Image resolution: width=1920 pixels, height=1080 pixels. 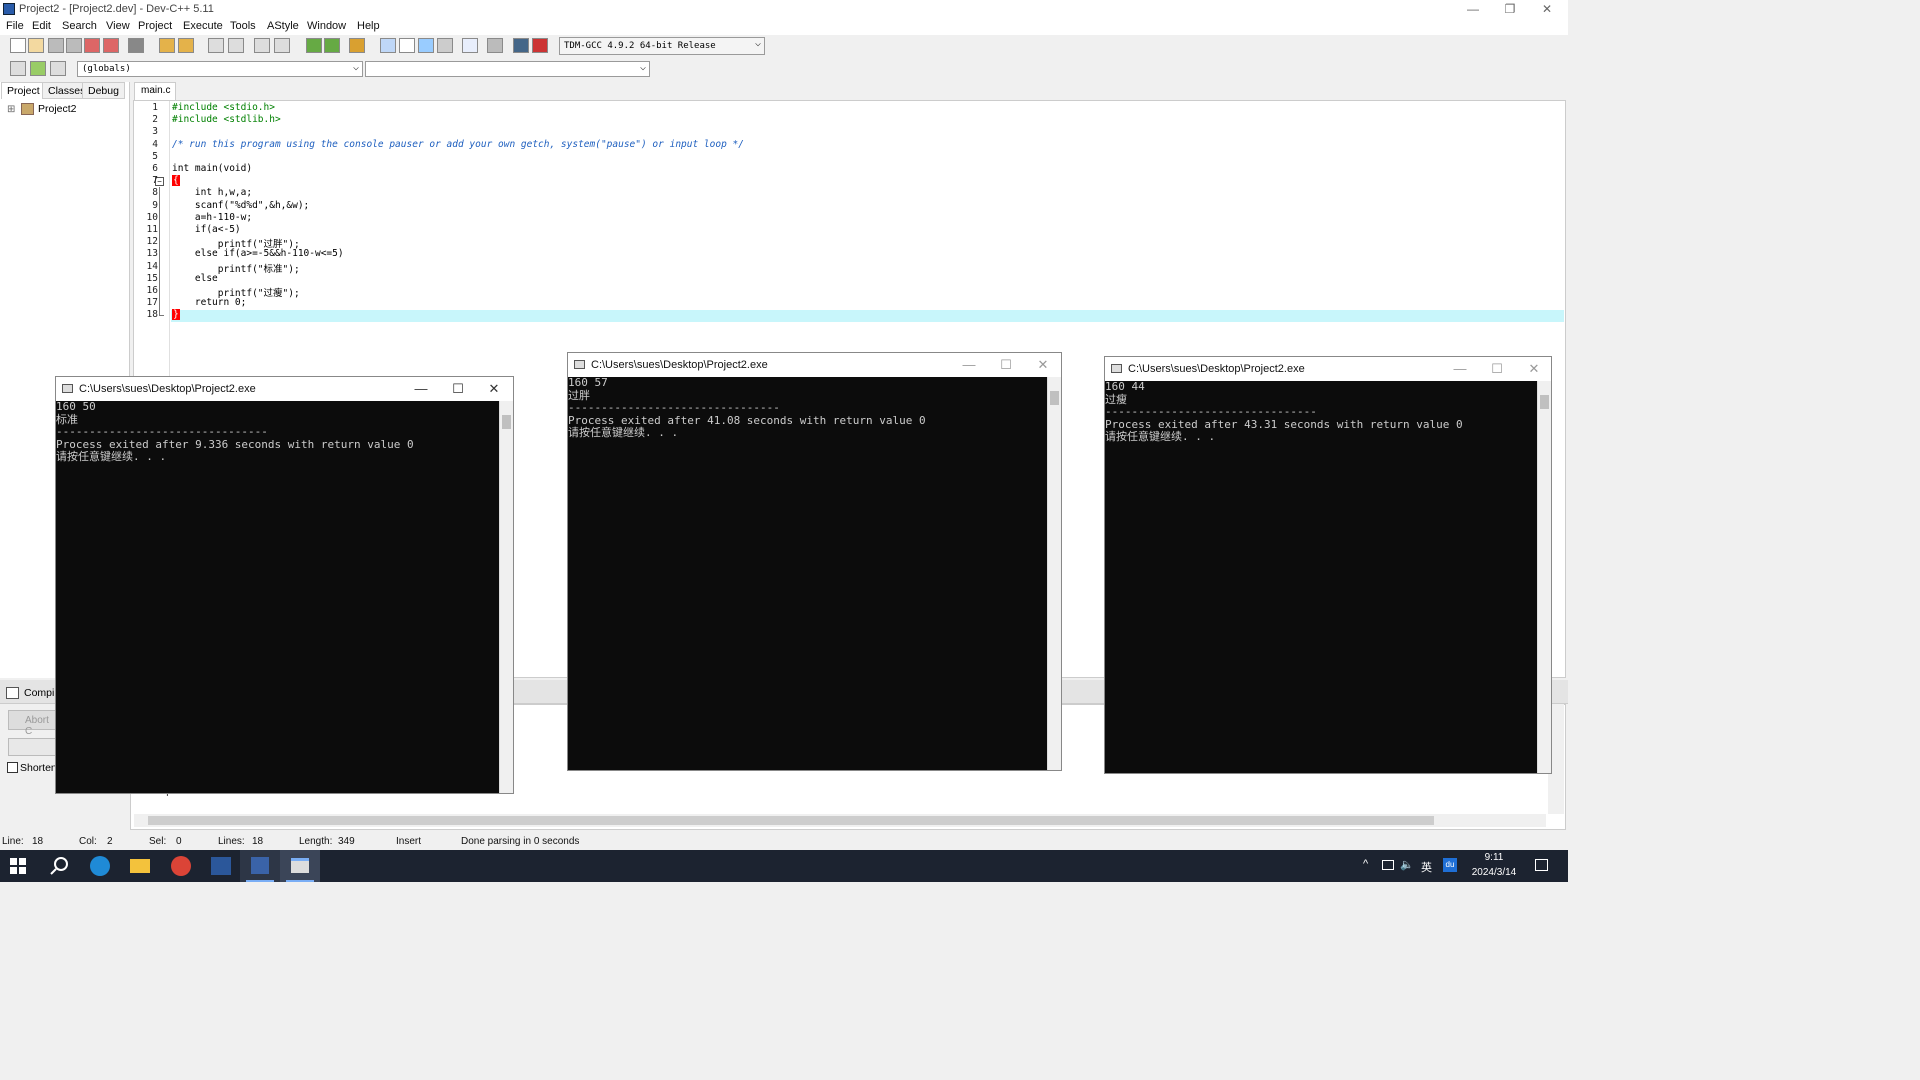 I want to click on syntax-check-icon, so click(x=470, y=45).